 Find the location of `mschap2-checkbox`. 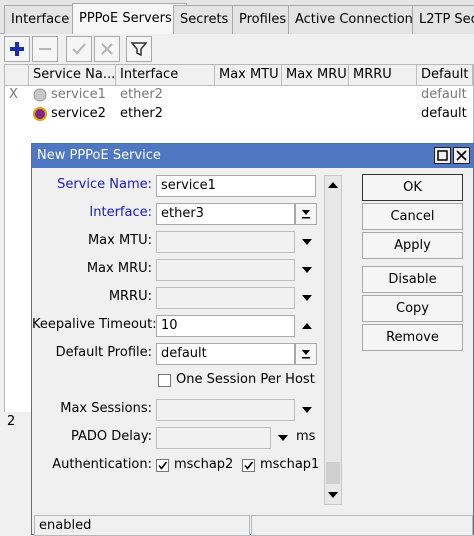

mschap2-checkbox is located at coordinates (162, 465).